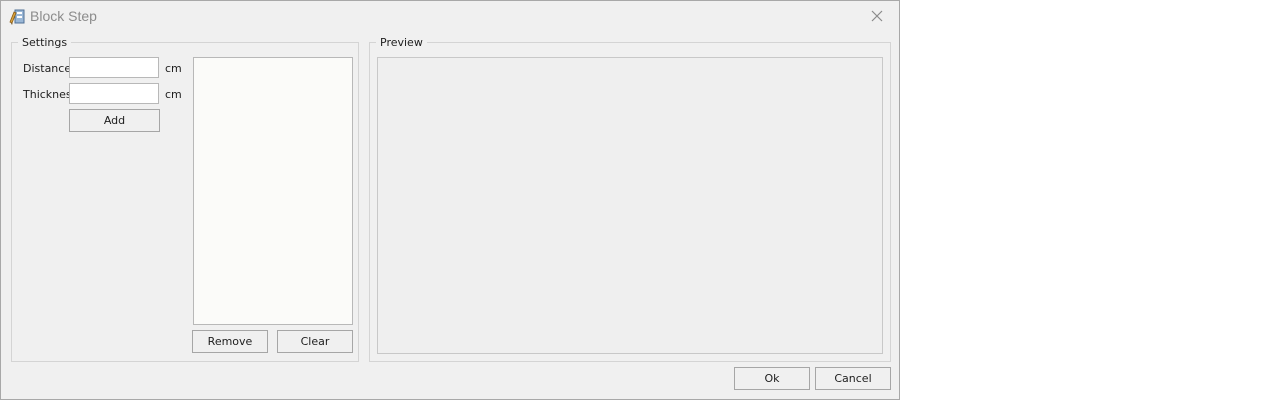 The width and height of the screenshot is (1270, 400). Describe the element at coordinates (877, 17) in the screenshot. I see `close-icon` at that location.